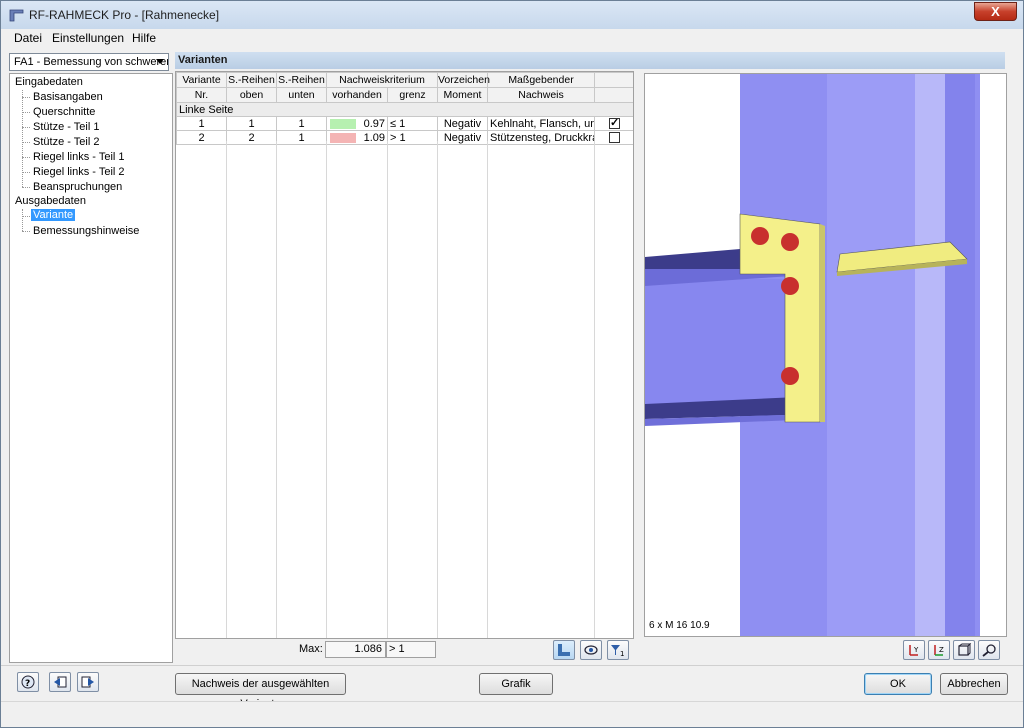  What do you see at coordinates (311, 649) in the screenshot?
I see `max-label: Max:` at bounding box center [311, 649].